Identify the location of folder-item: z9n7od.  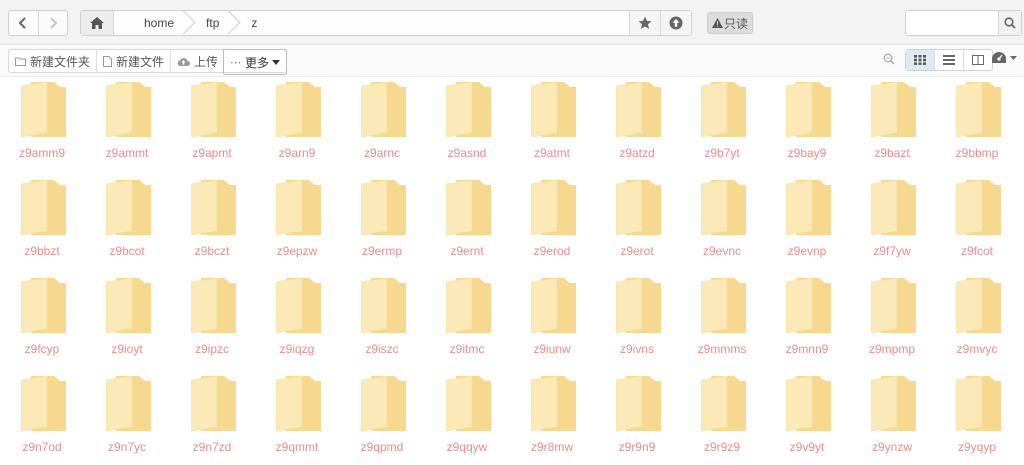
(42, 419).